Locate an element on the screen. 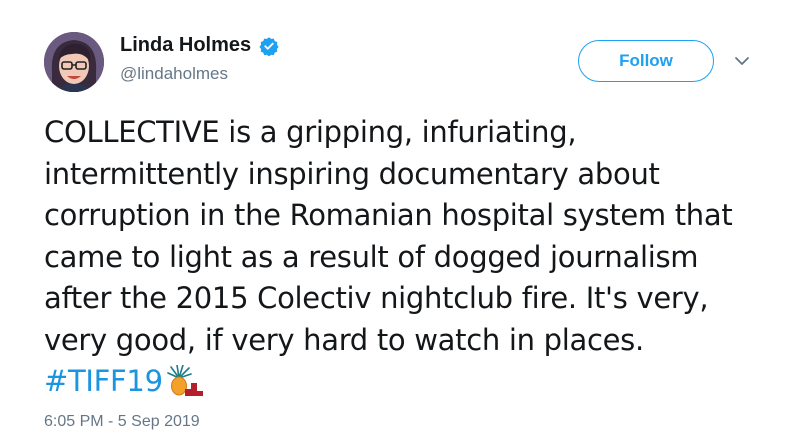  tiff-hashflag-icon is located at coordinates (184, 380).